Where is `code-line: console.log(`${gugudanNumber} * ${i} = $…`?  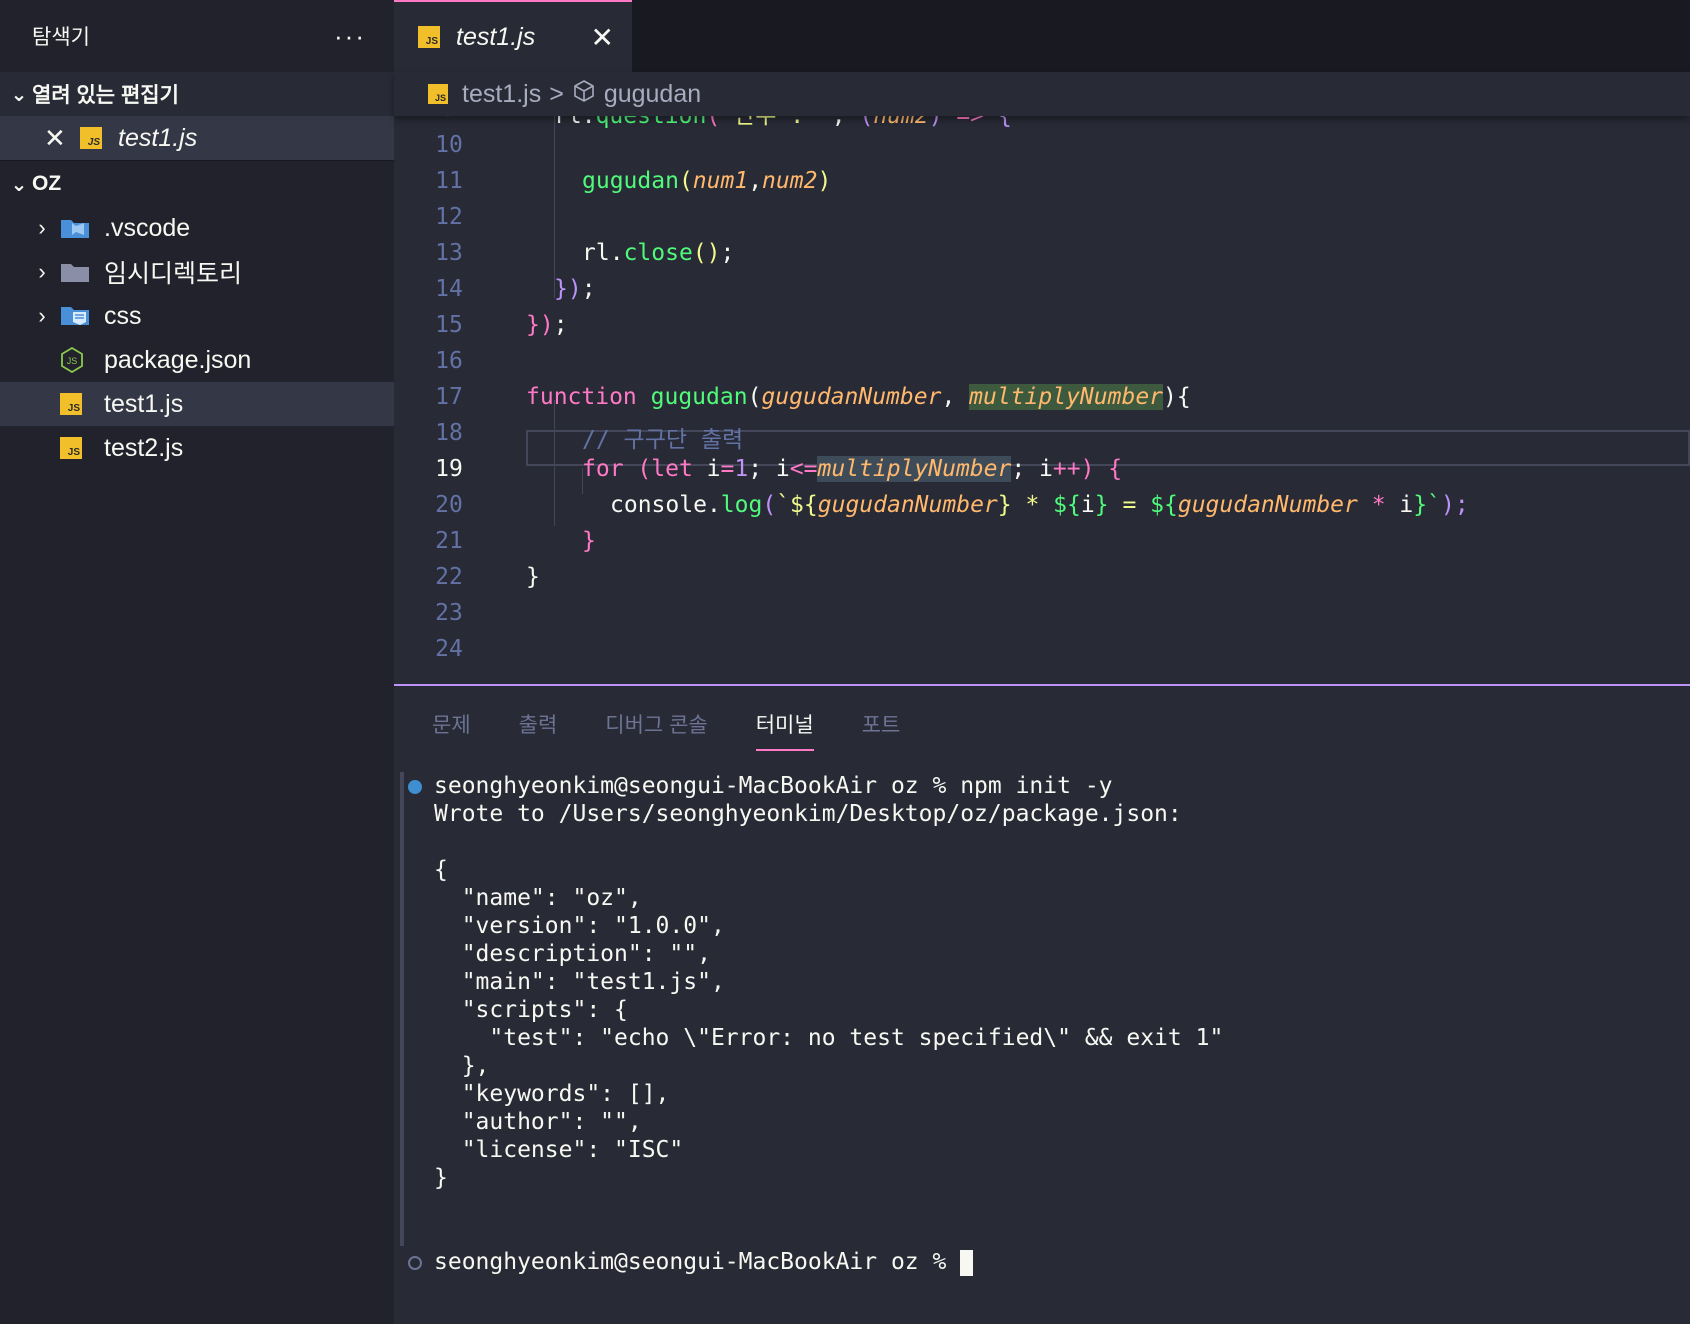 code-line: console.log(`${gugudanNumber} * ${i} = $… is located at coordinates (1039, 505).